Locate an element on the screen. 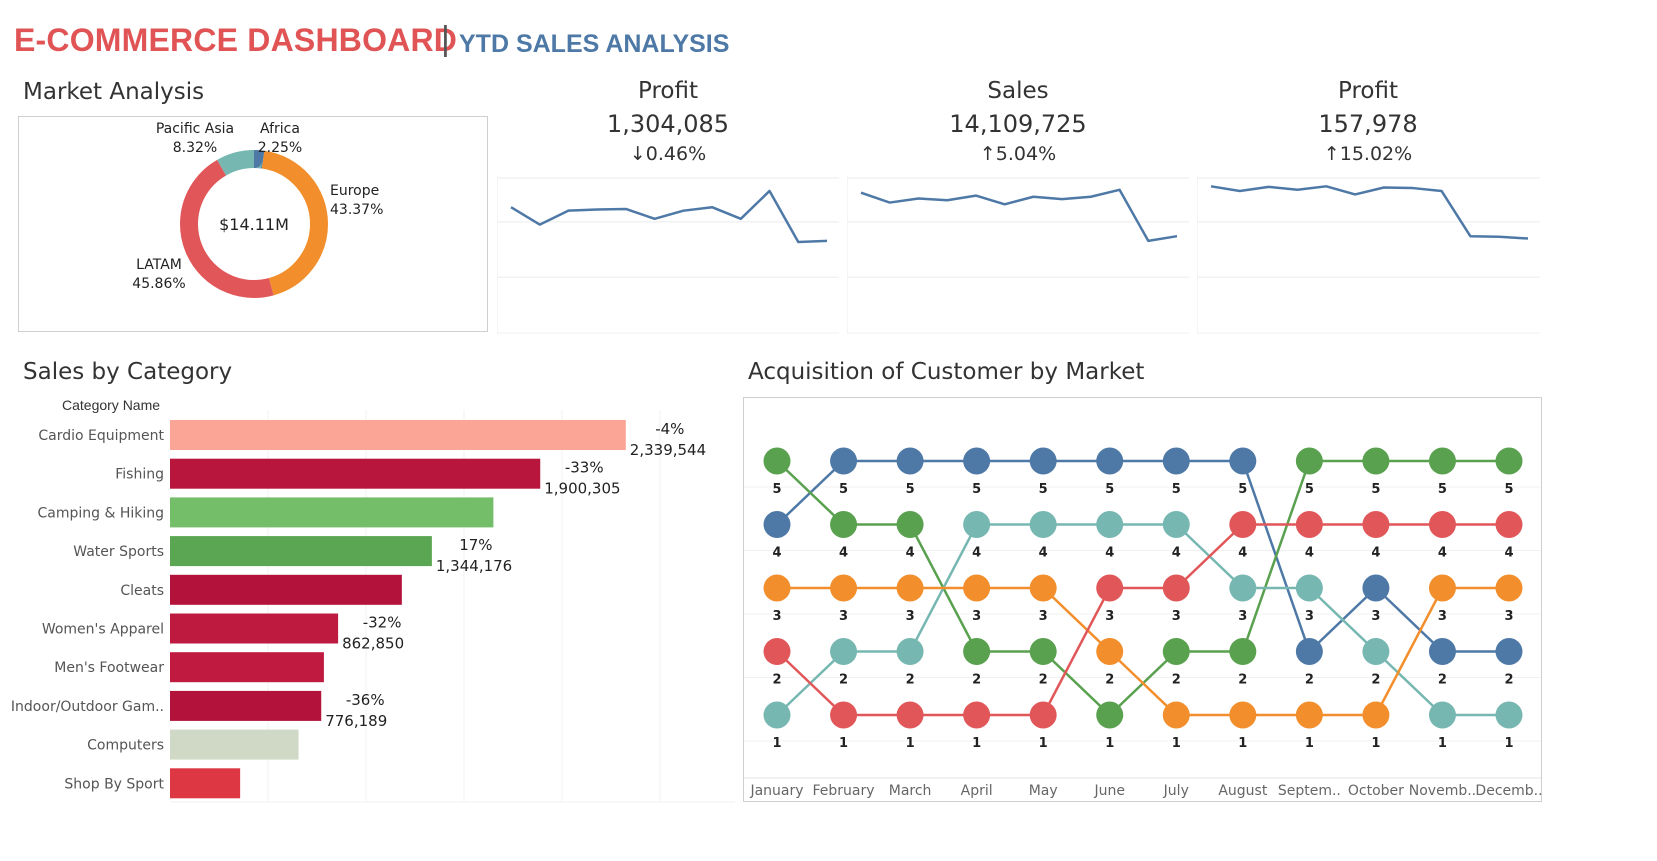 The image size is (1657, 861). kpi-value: 157,978 is located at coordinates (1368, 124).